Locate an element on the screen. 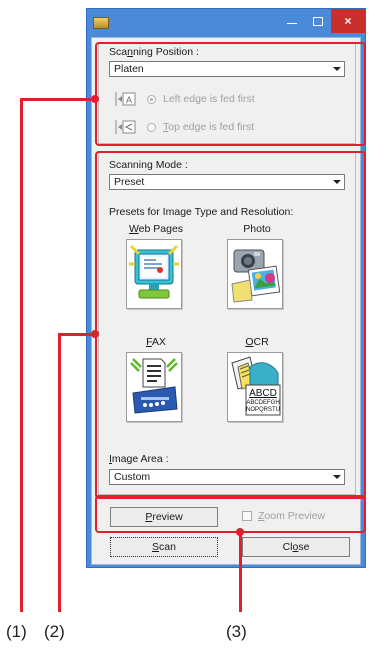  preview-bar-highlight is located at coordinates (230, 514).